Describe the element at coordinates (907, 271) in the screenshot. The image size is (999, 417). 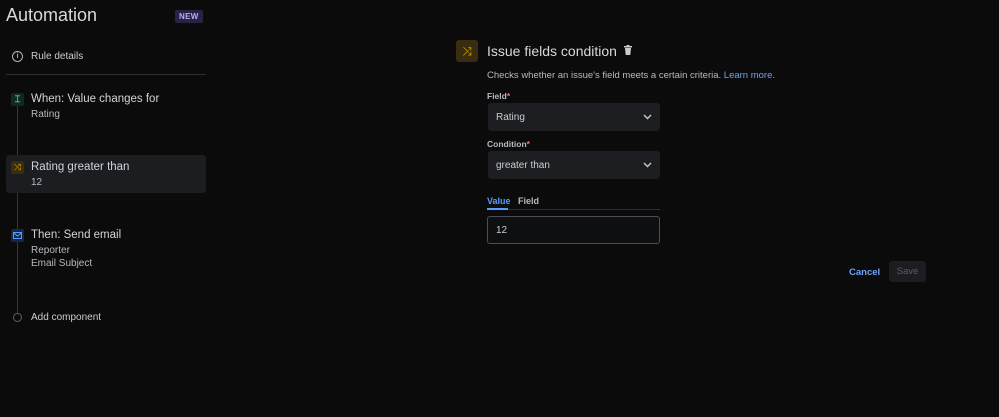
I see `save-button: Save` at that location.